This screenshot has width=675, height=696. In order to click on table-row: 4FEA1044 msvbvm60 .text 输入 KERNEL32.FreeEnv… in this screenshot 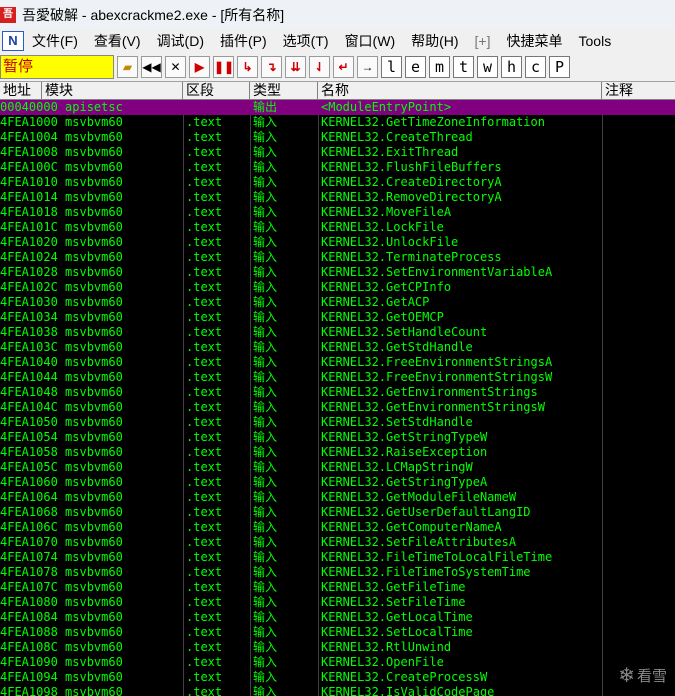, I will do `click(337, 377)`.